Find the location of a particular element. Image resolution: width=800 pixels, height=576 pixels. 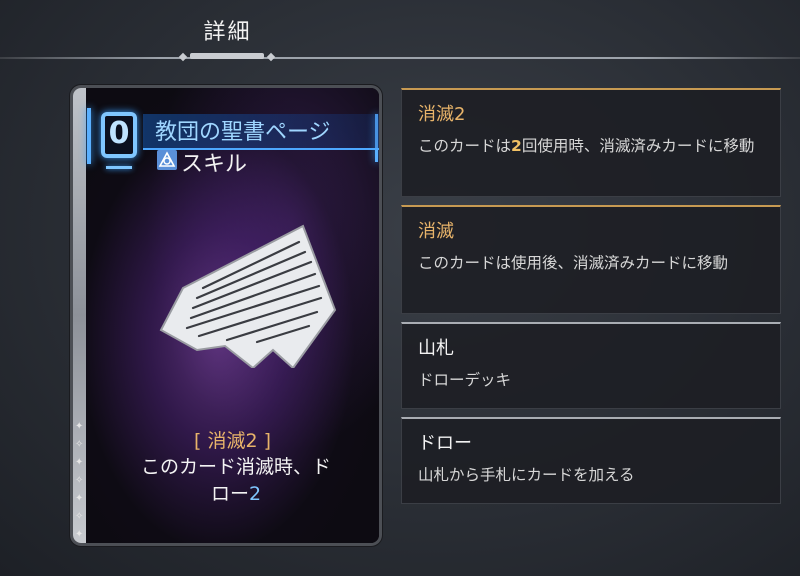

skill-type-icon is located at coordinates (167, 160).